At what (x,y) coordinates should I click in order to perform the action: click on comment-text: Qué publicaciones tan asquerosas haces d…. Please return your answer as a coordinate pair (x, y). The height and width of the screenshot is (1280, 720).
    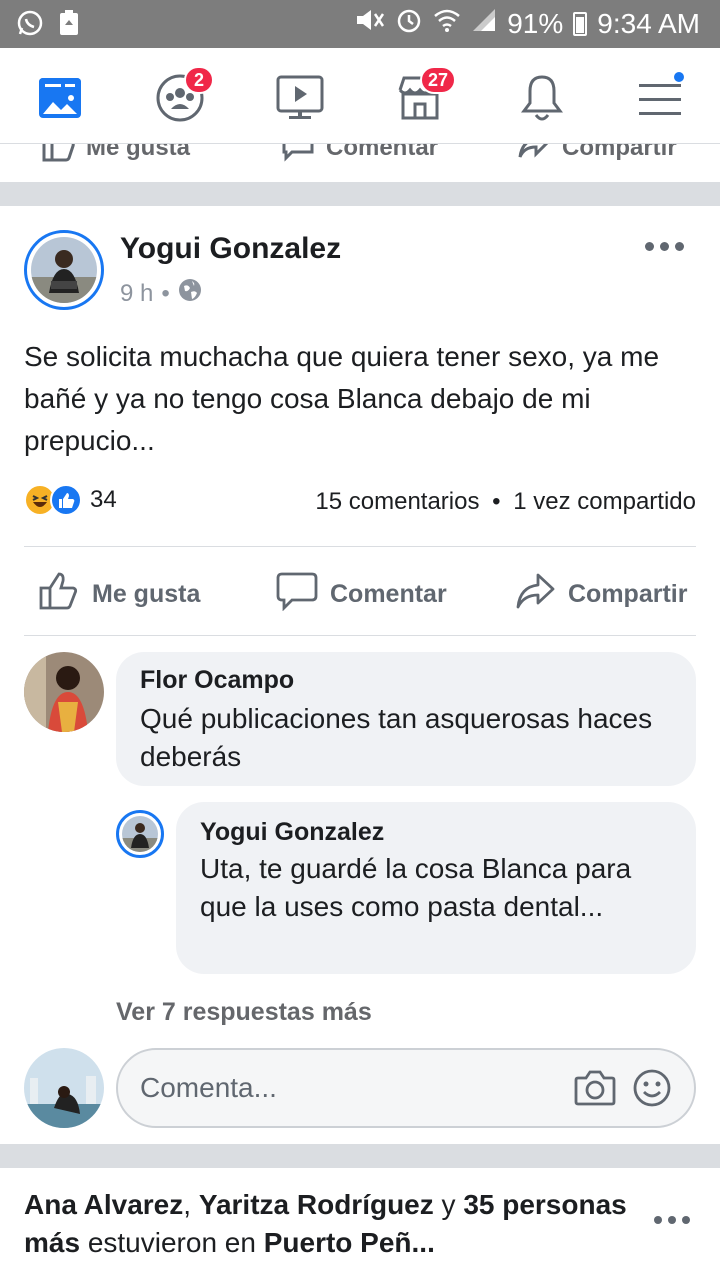
    Looking at the image, I should click on (396, 737).